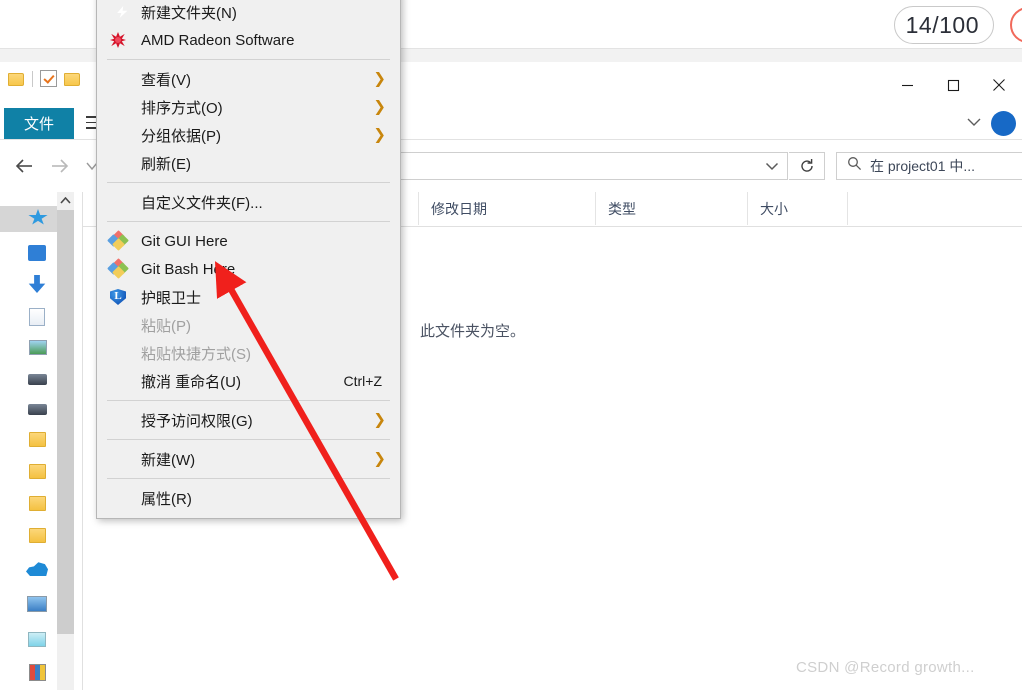 The height and width of the screenshot is (690, 1022). Describe the element at coordinates (37, 284) in the screenshot. I see `downloads-icon` at that location.